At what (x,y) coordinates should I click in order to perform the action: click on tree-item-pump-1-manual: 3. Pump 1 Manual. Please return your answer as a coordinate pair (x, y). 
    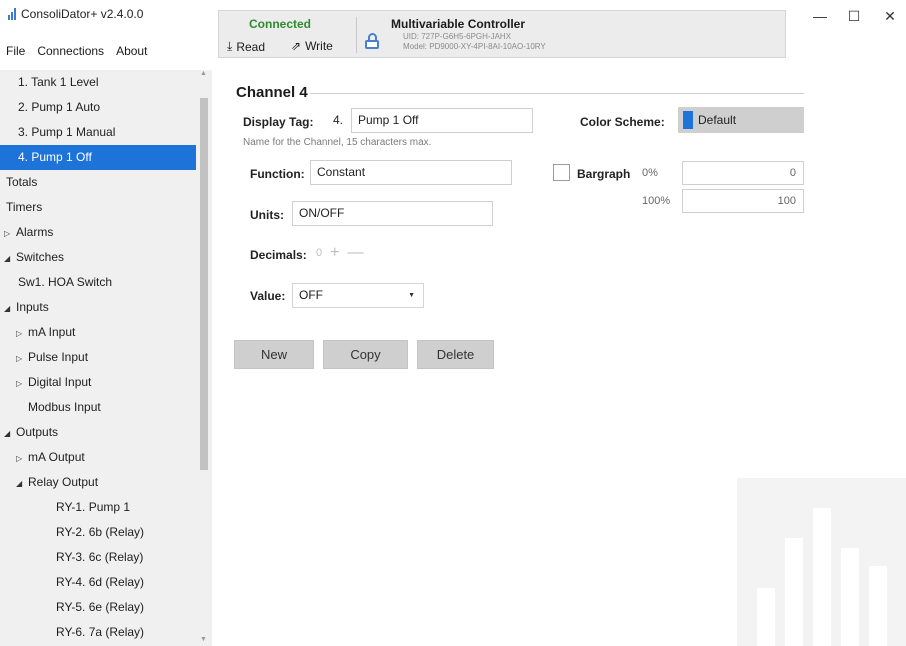
    Looking at the image, I should click on (98, 132).